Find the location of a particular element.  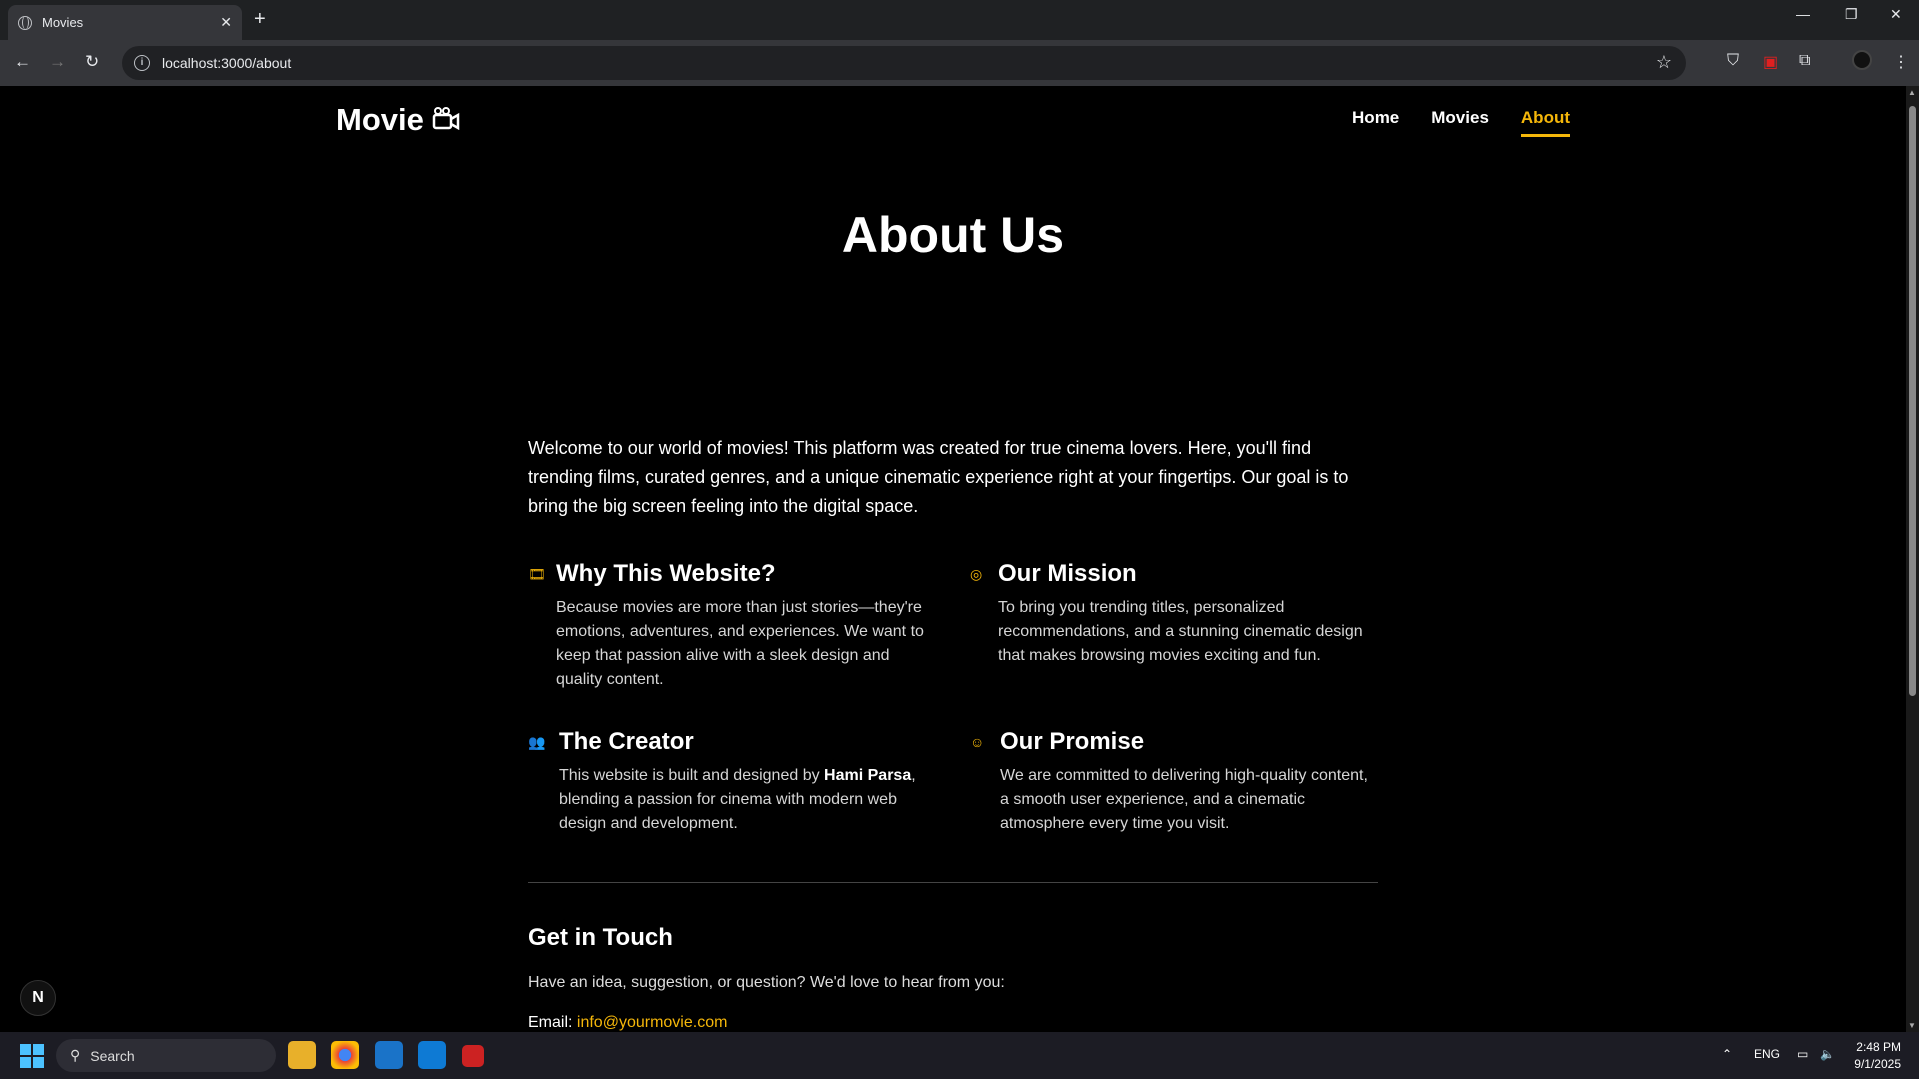

language-indicator: ENG is located at coordinates (1767, 1054).